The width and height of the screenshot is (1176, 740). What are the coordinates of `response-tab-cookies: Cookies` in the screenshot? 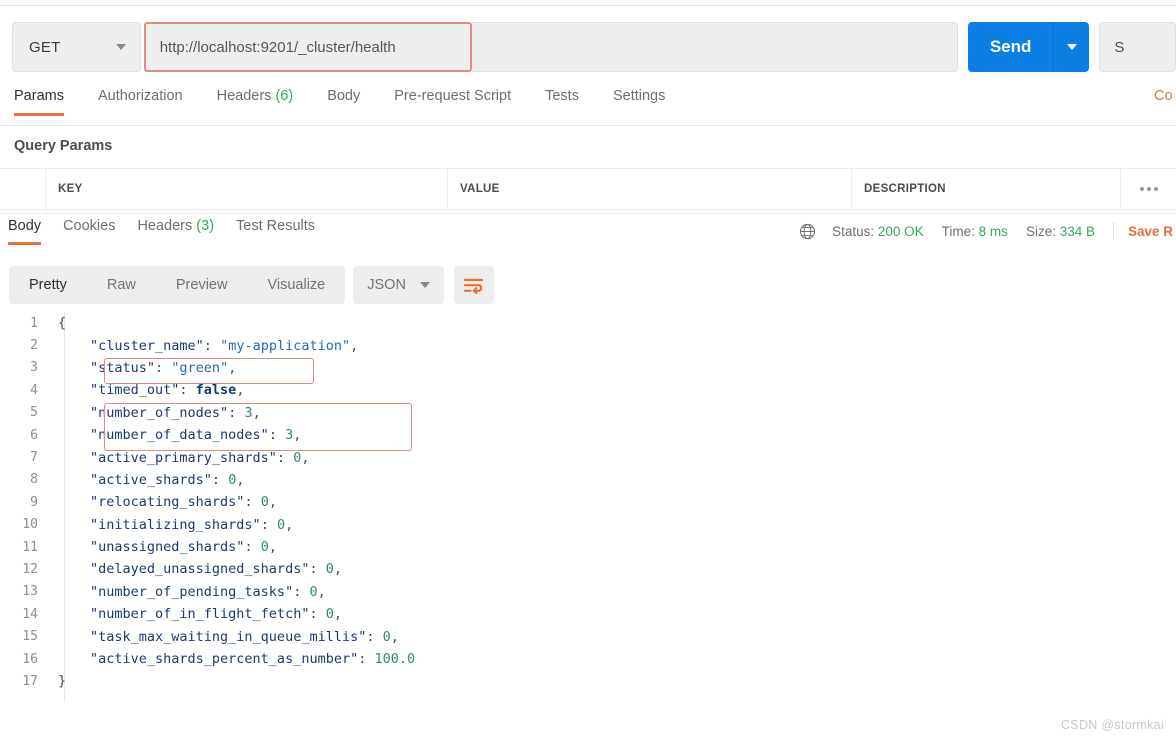 It's located at (89, 231).